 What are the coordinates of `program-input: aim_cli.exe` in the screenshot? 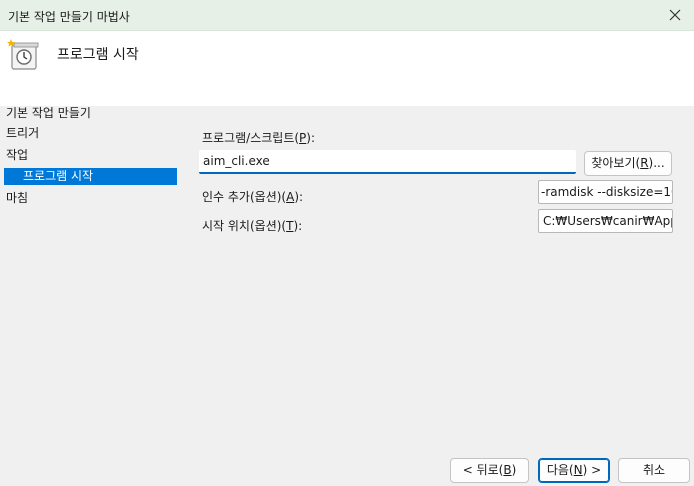 It's located at (387, 162).